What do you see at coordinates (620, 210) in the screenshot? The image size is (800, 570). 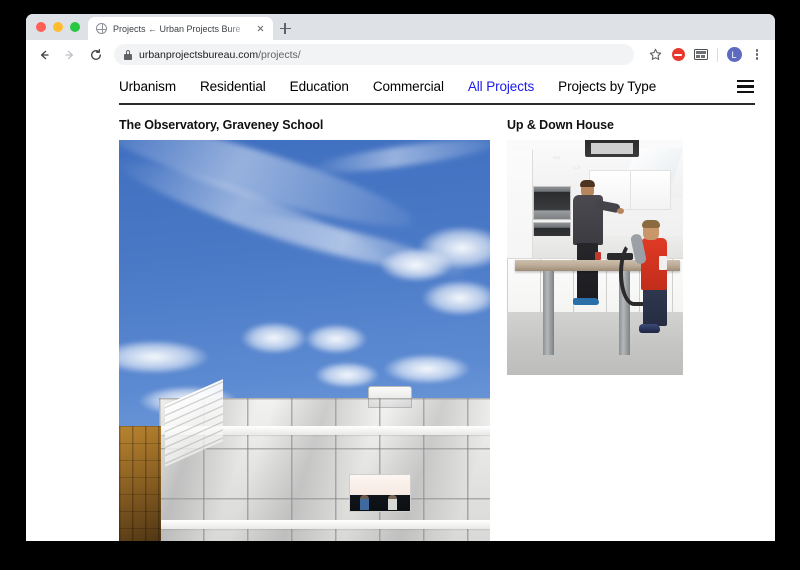 I see `man-hand` at bounding box center [620, 210].